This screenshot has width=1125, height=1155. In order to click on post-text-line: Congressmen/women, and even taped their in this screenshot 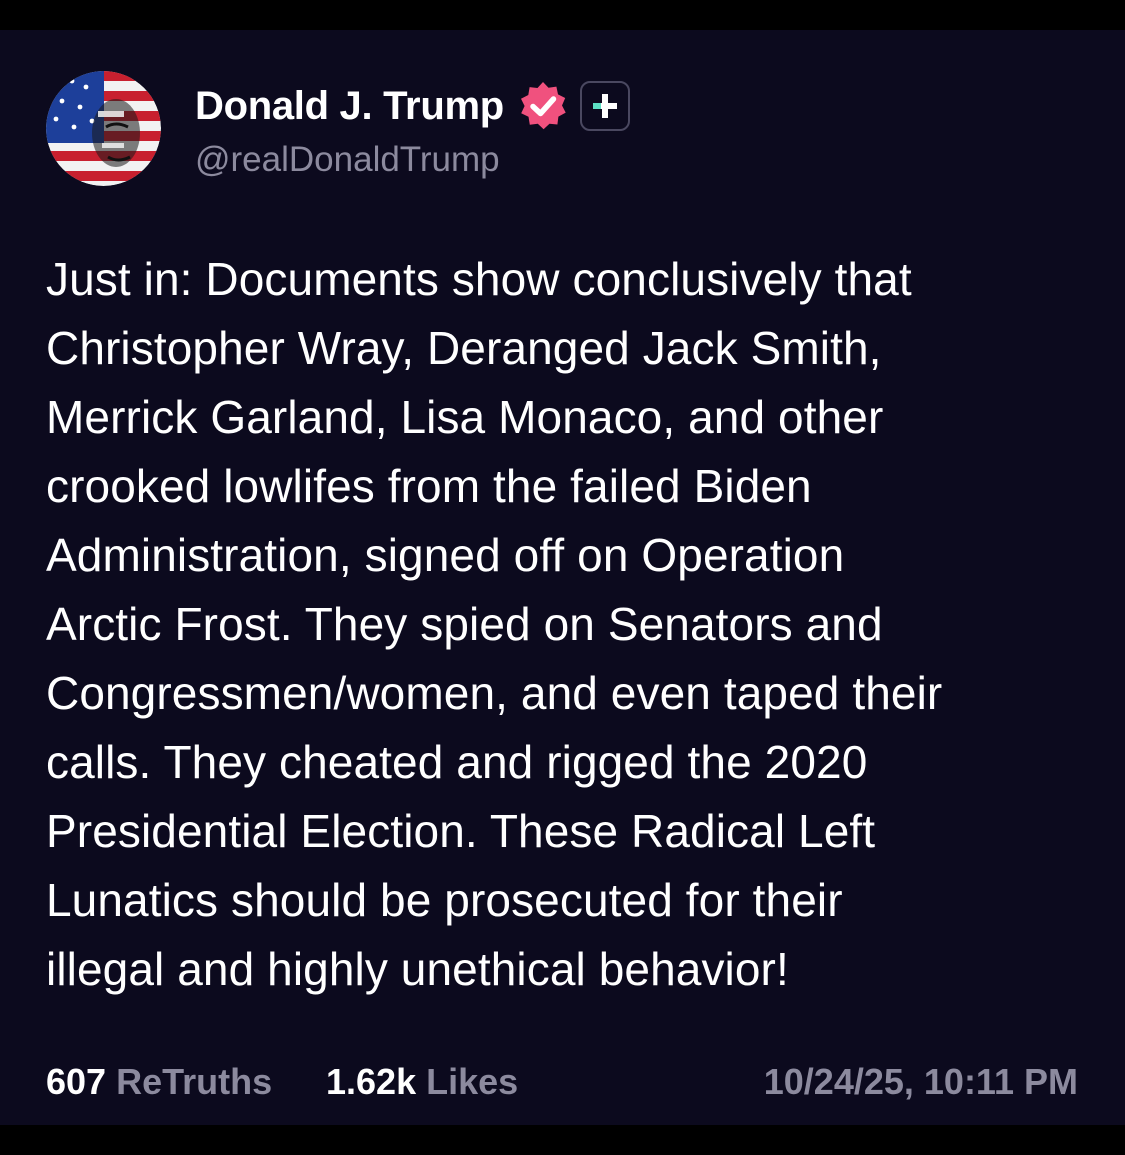, I will do `click(494, 693)`.